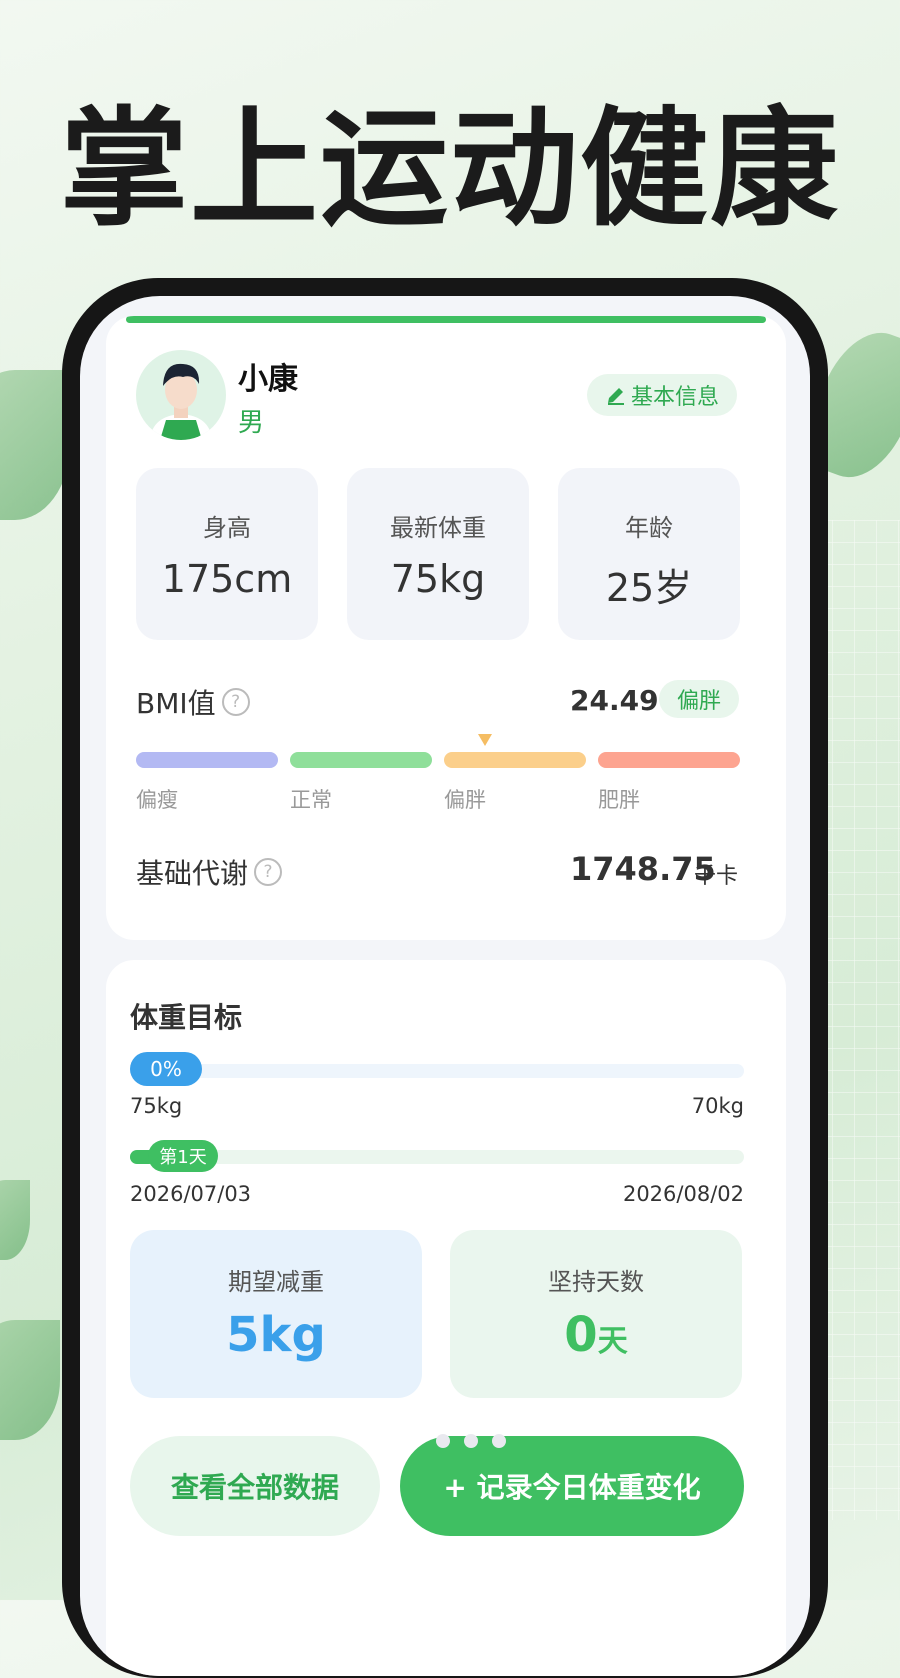 The width and height of the screenshot is (900, 1678). What do you see at coordinates (581, 1335) in the screenshot?
I see `streak-value: 0` at bounding box center [581, 1335].